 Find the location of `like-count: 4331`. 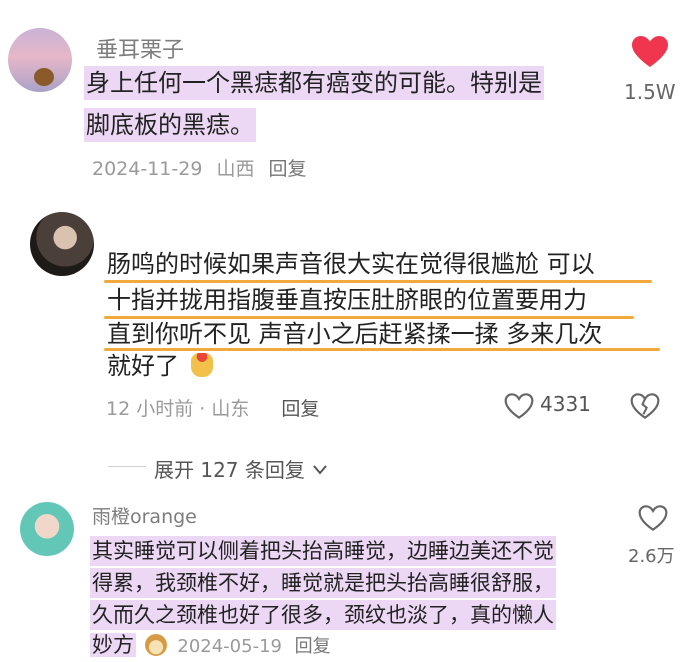

like-count: 4331 is located at coordinates (565, 404).